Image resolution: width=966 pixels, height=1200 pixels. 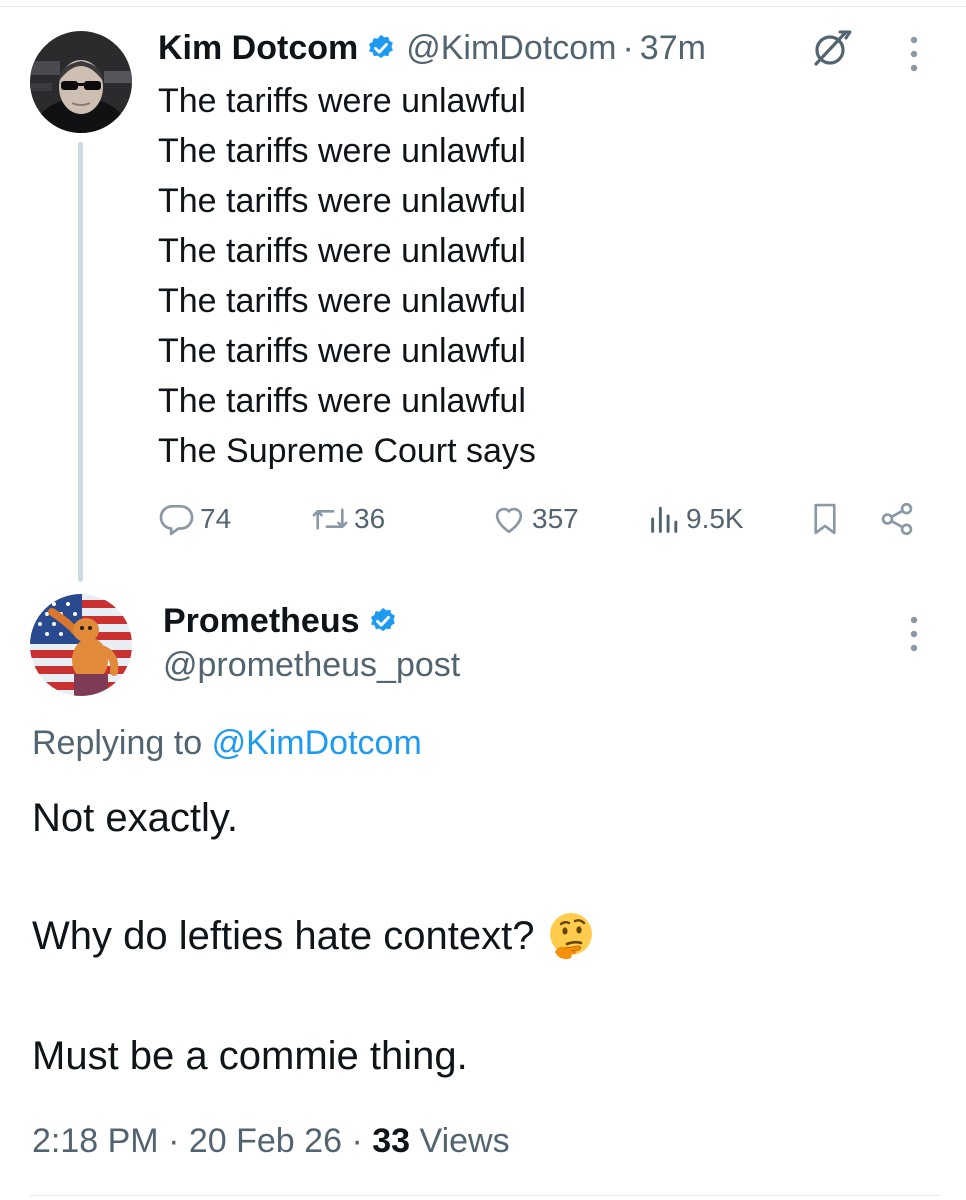 I want to click on thinking-face-icon, so click(x=570, y=936).